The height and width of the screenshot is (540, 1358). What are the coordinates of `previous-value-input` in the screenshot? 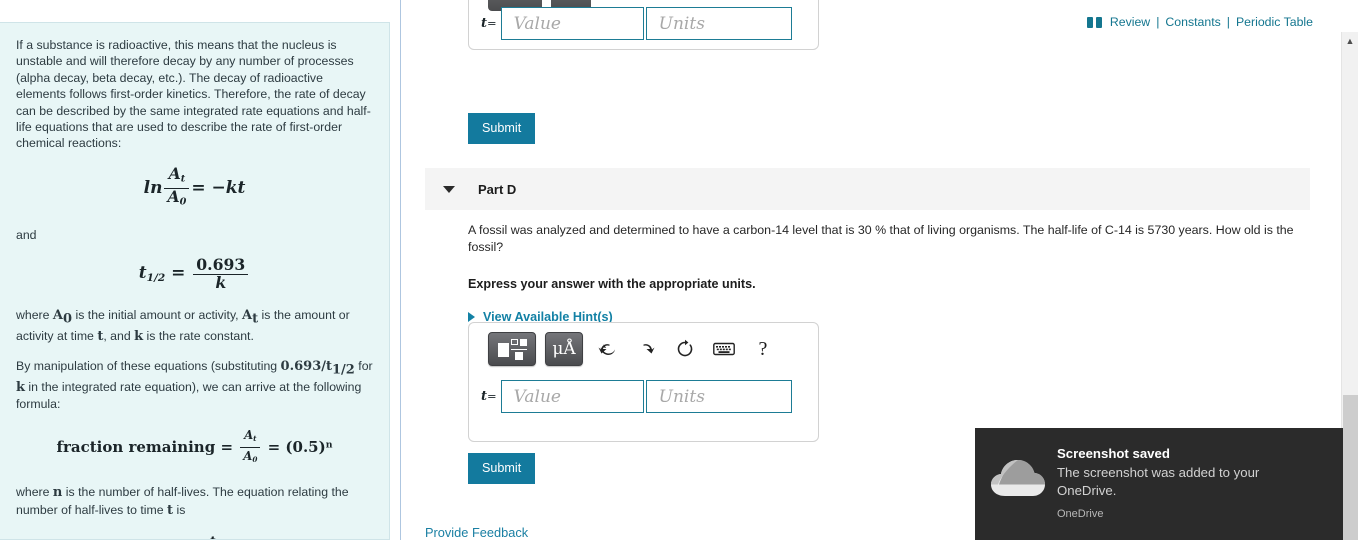 It's located at (572, 23).